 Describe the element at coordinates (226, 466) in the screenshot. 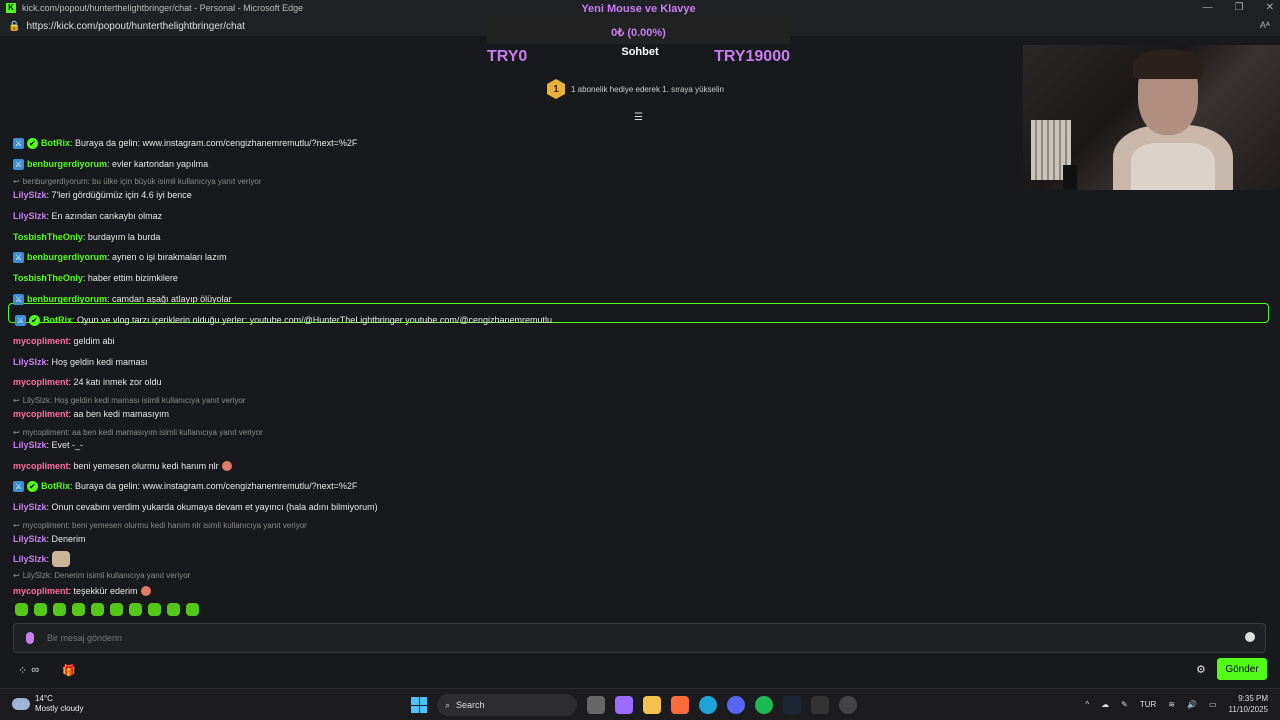

I see `emoji-icon` at that location.